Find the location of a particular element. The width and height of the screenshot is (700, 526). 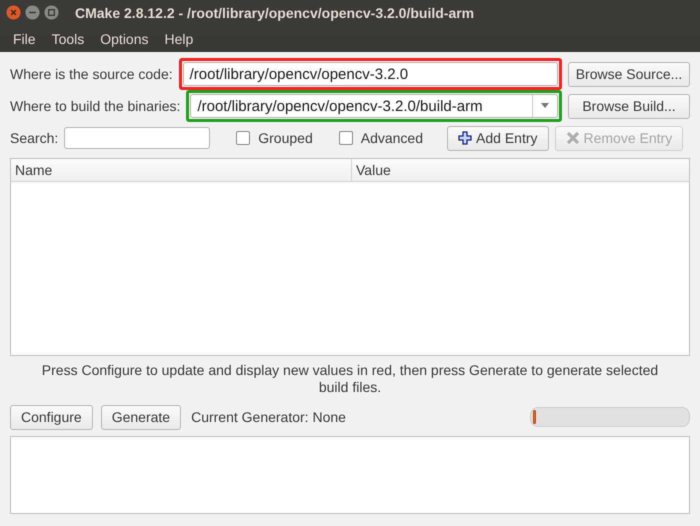

column-header: Value is located at coordinates (371, 170).